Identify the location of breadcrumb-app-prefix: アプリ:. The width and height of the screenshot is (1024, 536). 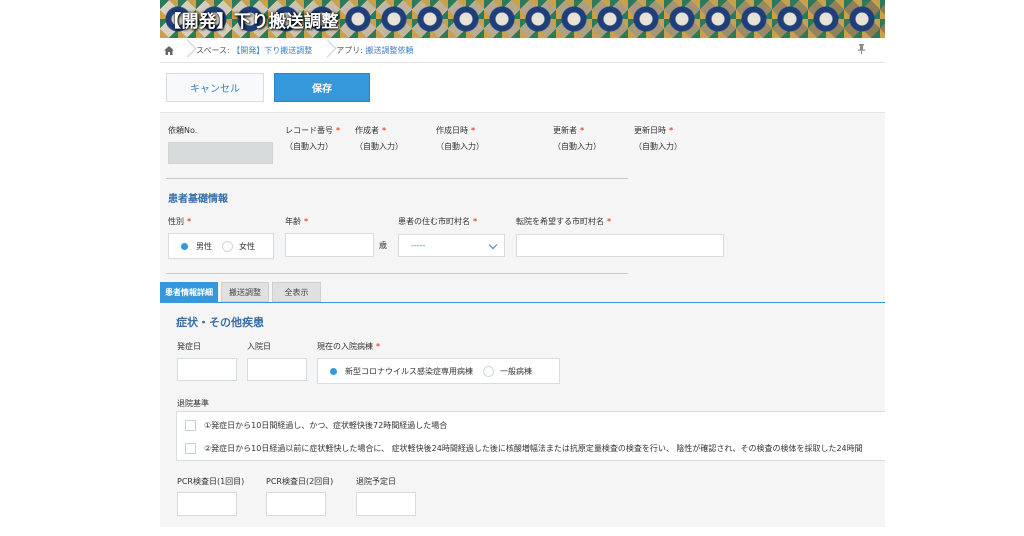
(349, 50).